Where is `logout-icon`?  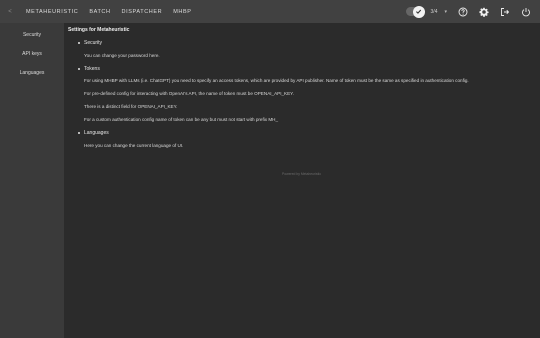
logout-icon is located at coordinates (505, 12).